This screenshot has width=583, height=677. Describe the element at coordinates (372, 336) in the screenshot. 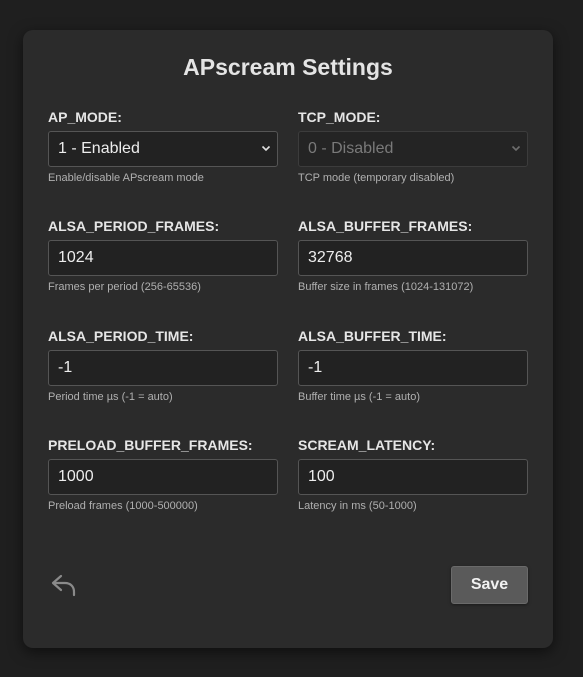

I see `alsa-buffer-time-label: ALSA_BUFFER_TIME:` at that location.